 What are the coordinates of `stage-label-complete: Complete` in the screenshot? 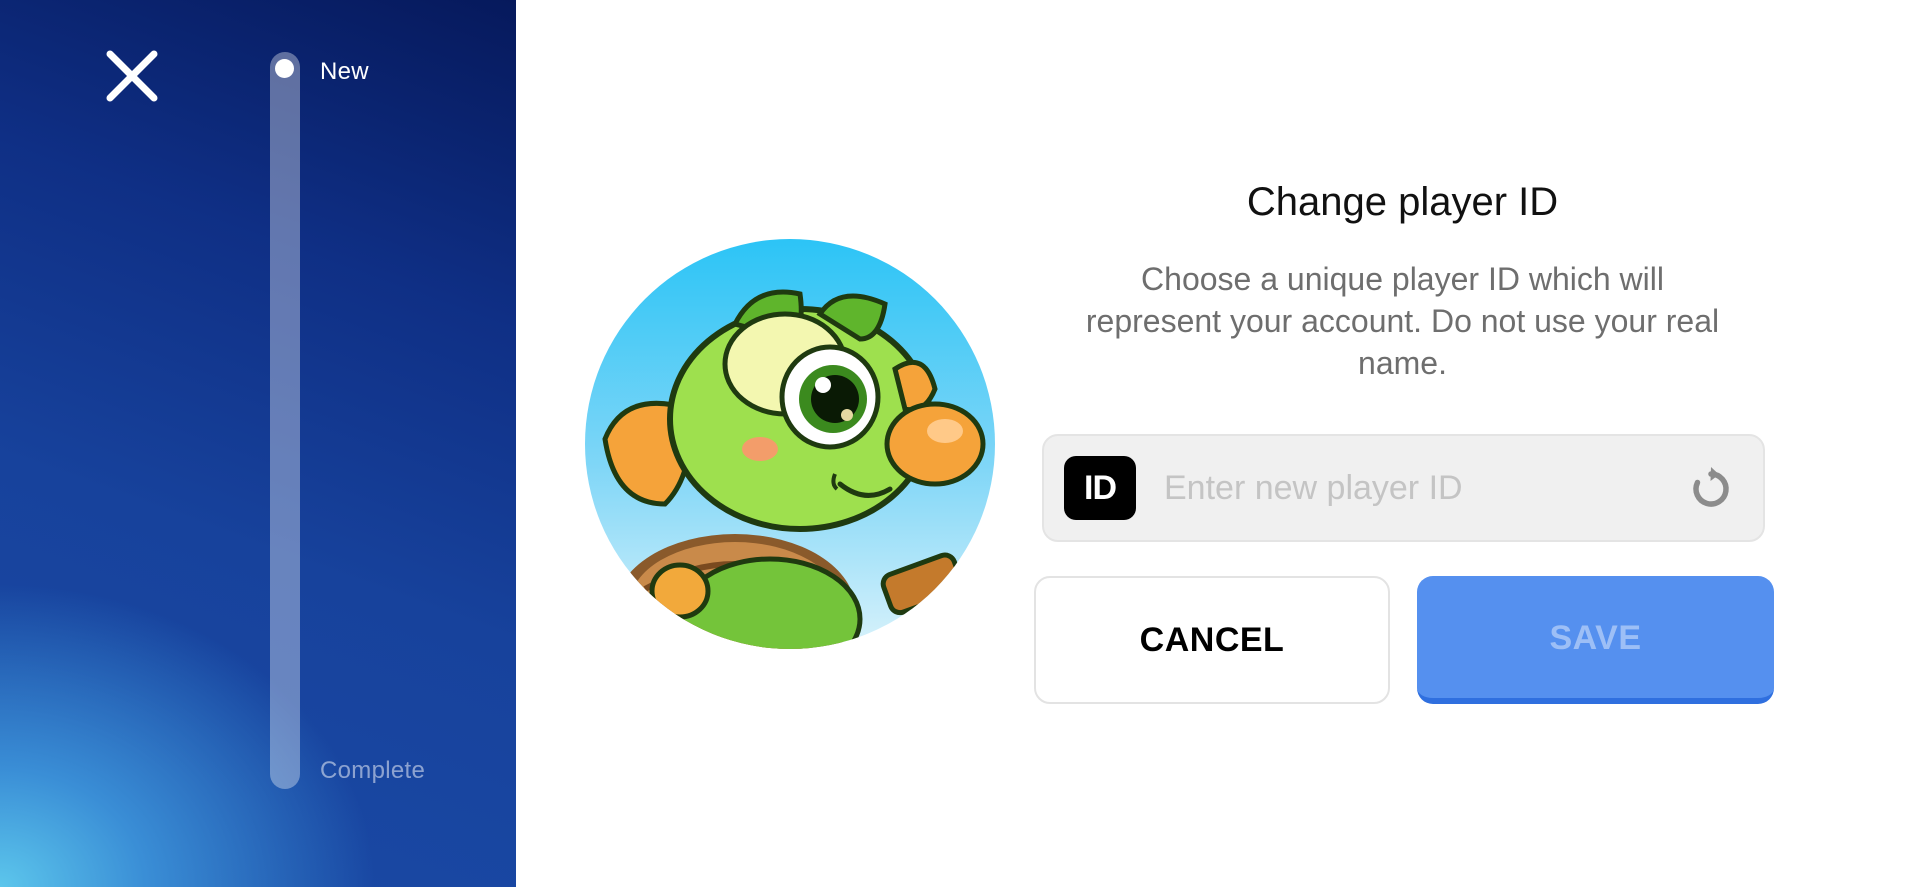 It's located at (373, 770).